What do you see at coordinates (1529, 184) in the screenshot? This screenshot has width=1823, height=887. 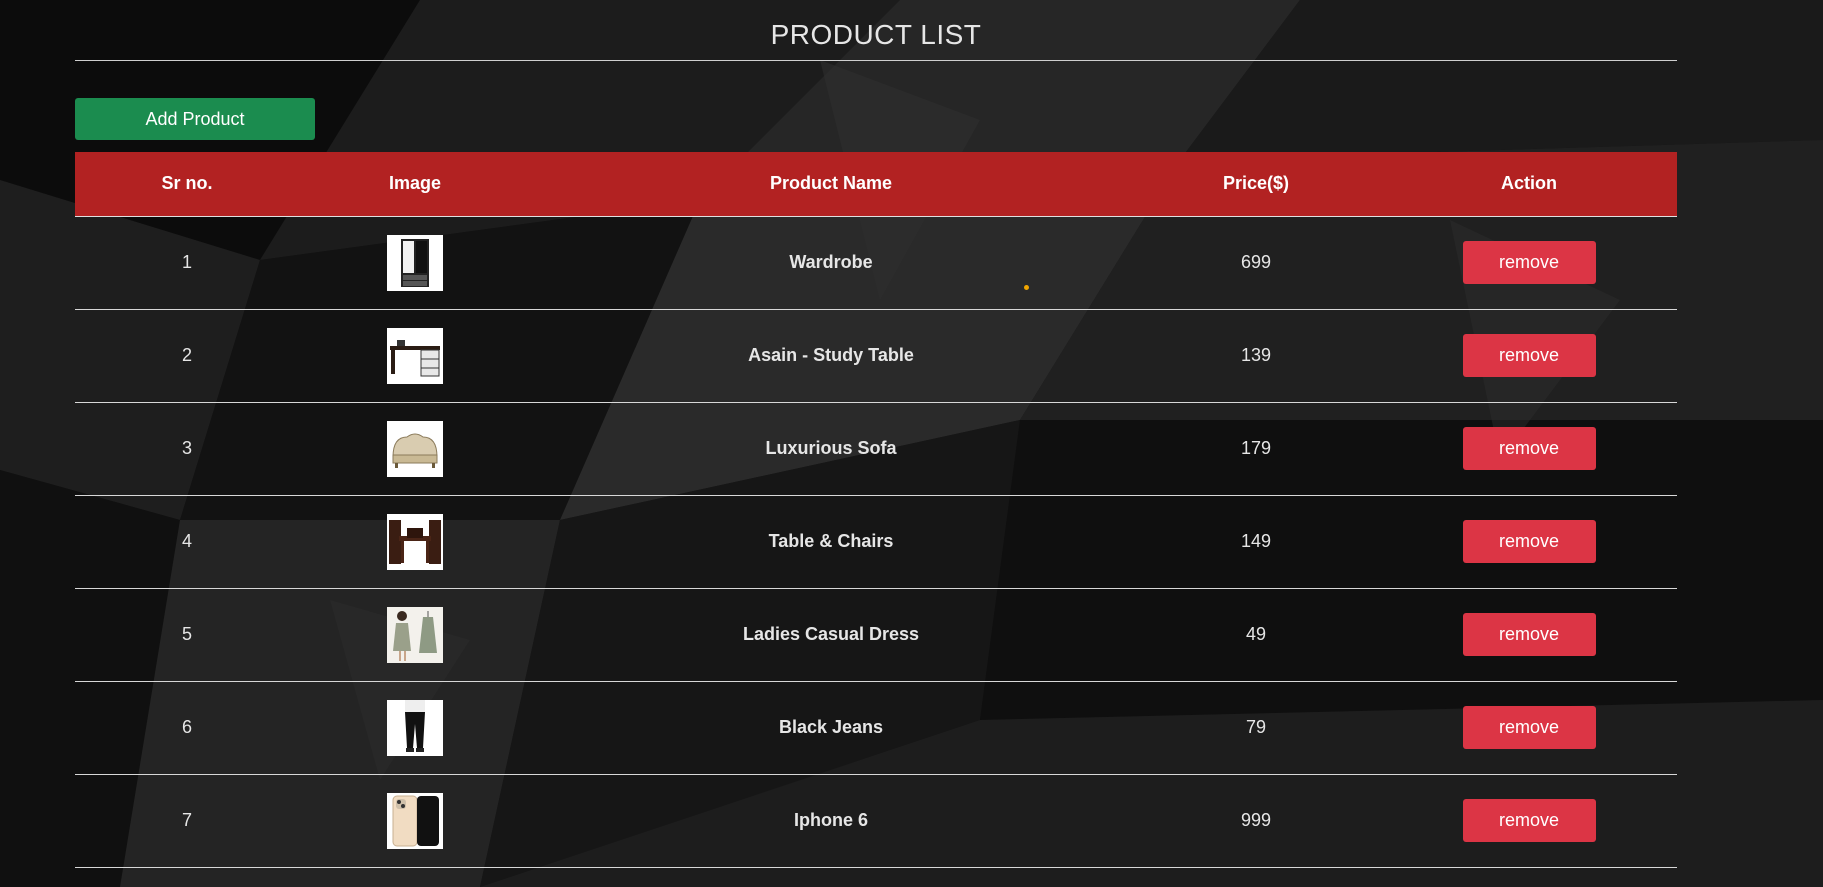 I see `header-action: Action` at bounding box center [1529, 184].